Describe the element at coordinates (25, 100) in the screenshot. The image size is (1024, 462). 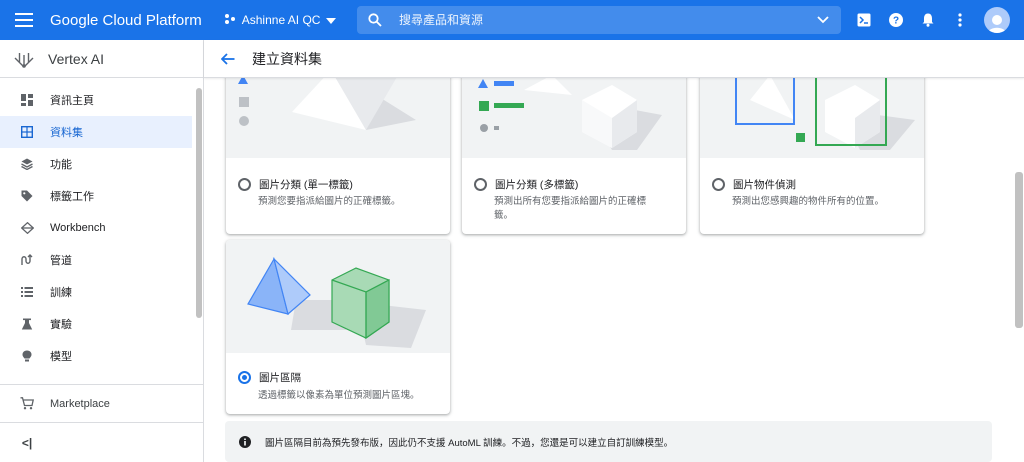
I see `dashboard-icon` at that location.